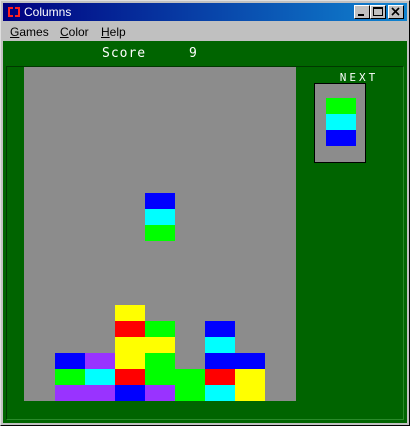 The height and width of the screenshot is (426, 410). Describe the element at coordinates (205, 12) in the screenshot. I see `title-bar: Columns` at that location.